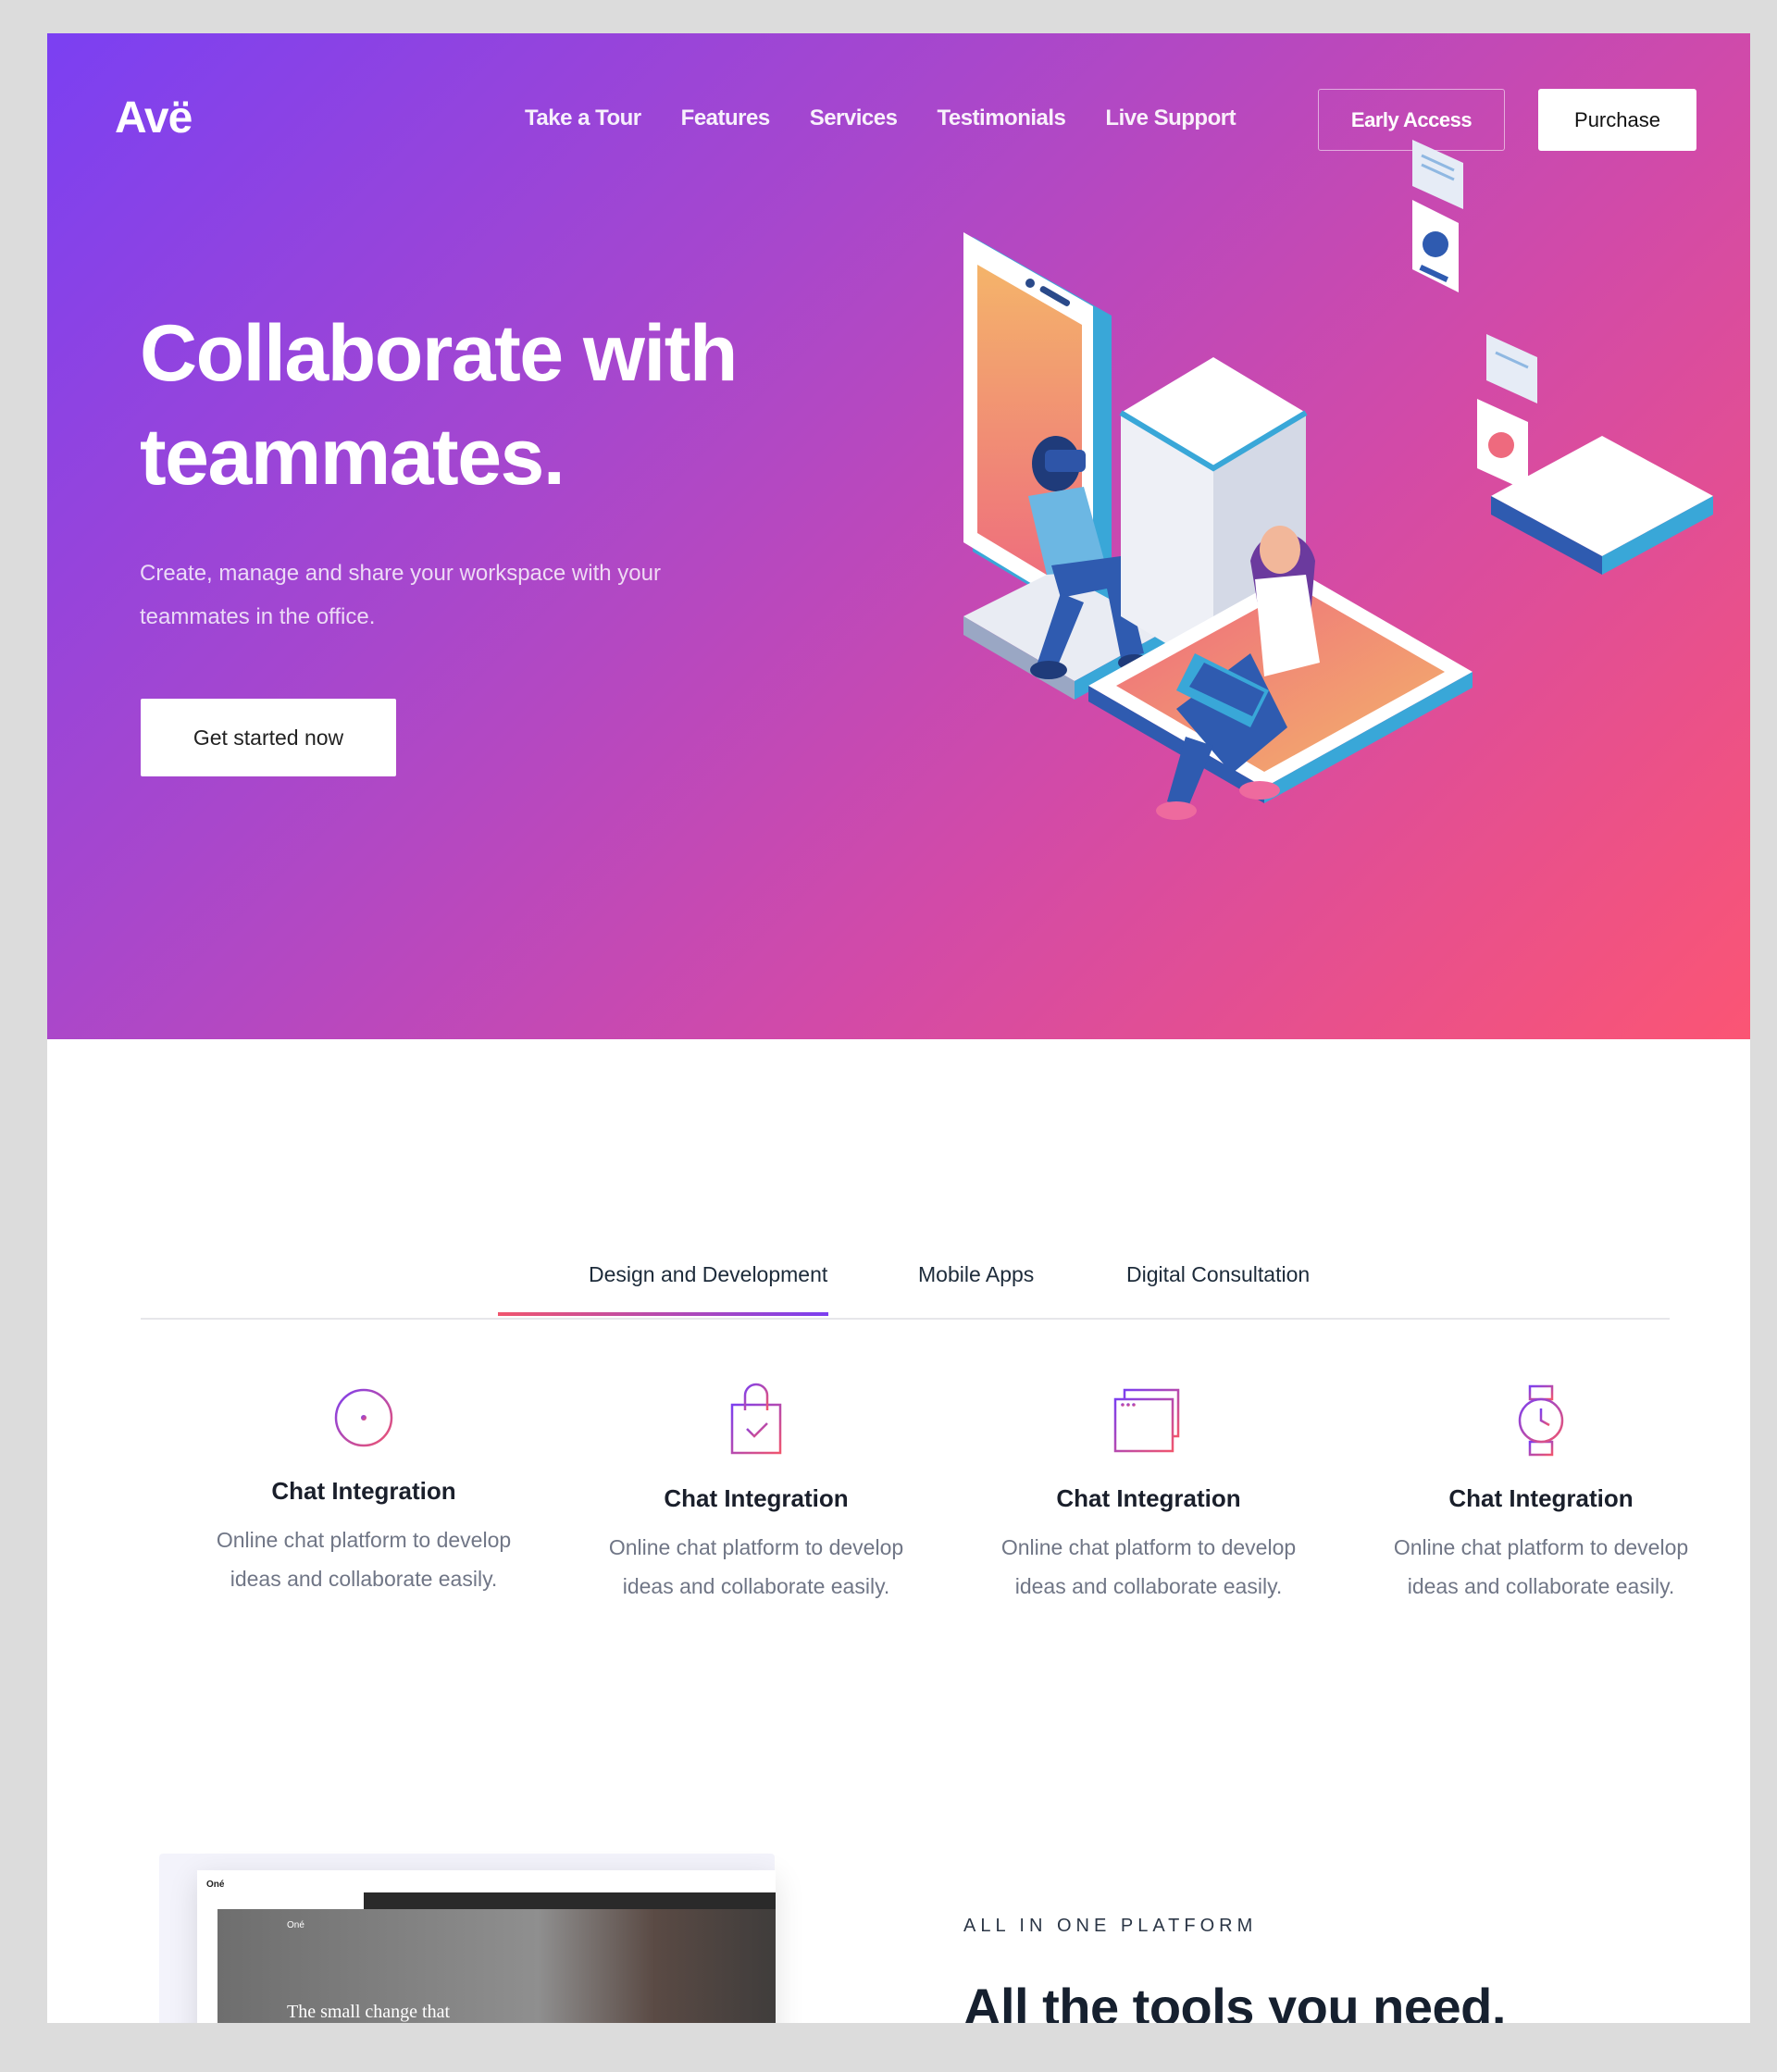 This screenshot has height=2072, width=1777. I want to click on nav-services: Services, so click(854, 118).